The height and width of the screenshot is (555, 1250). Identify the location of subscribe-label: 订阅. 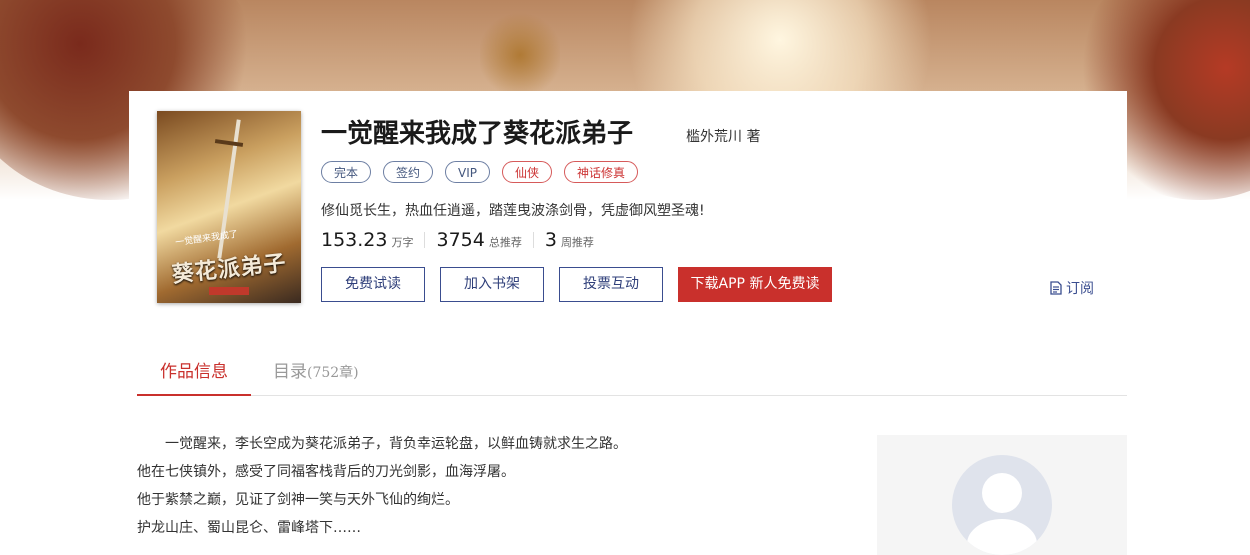
(1080, 289).